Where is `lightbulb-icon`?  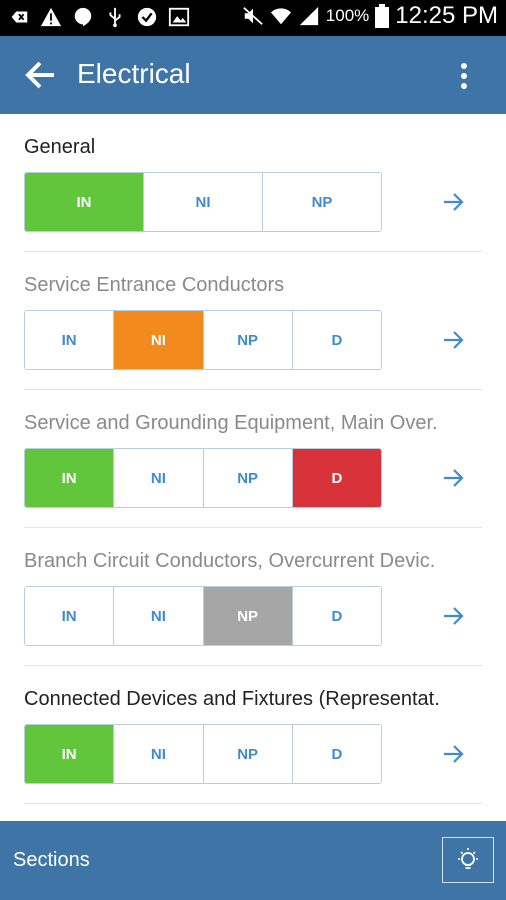 lightbulb-icon is located at coordinates (468, 858).